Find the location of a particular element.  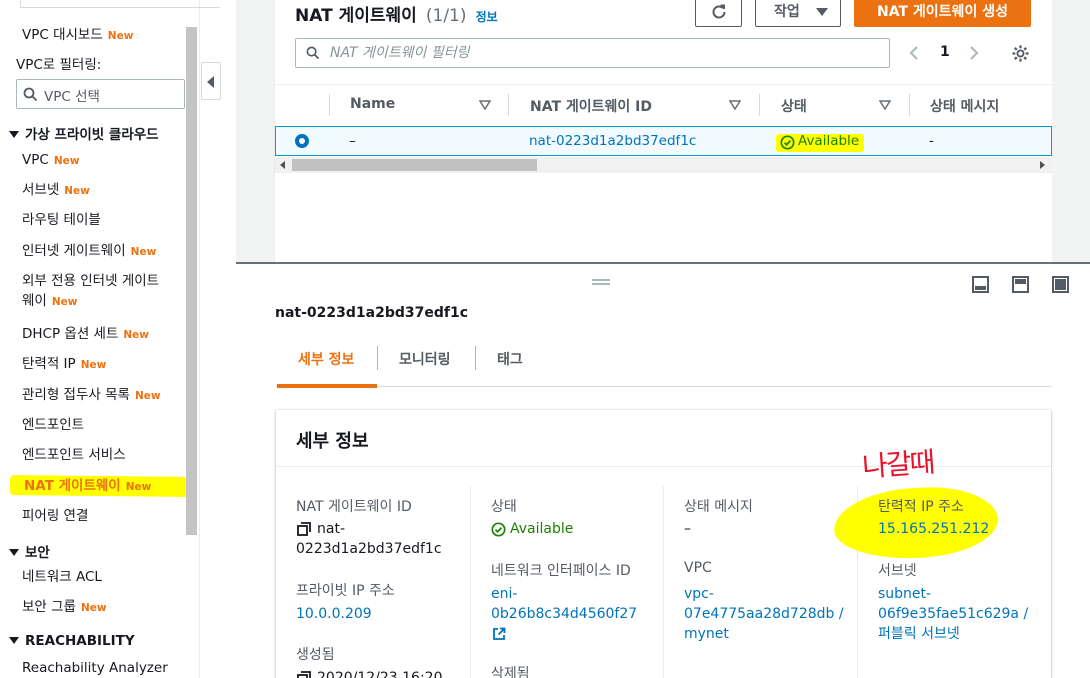

column-header-name: Name is located at coordinates (372, 104).